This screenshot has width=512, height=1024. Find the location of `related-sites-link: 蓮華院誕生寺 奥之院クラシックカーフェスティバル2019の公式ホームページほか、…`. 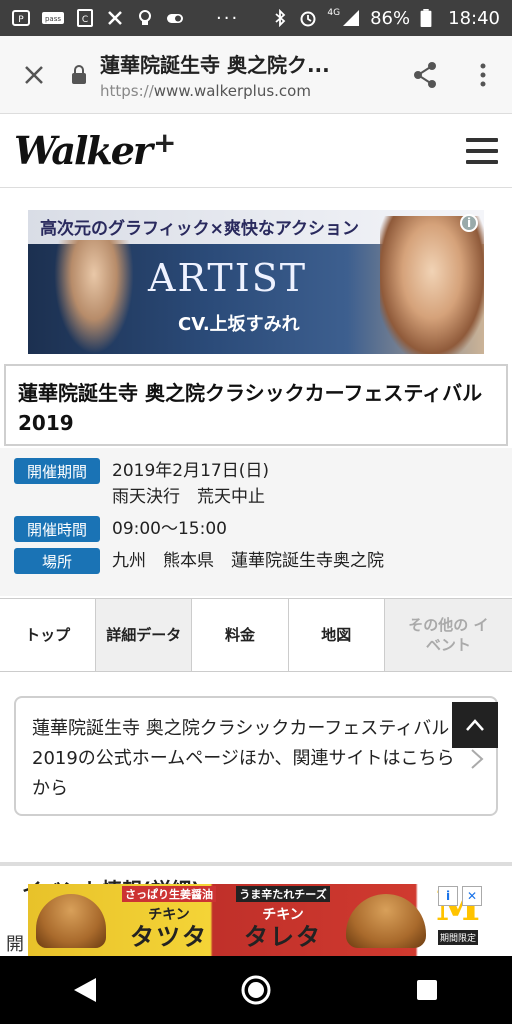

related-sites-link: 蓮華院誕生寺 奥之院クラシックカーフェスティバル2019の公式ホームページほか、… is located at coordinates (256, 756).